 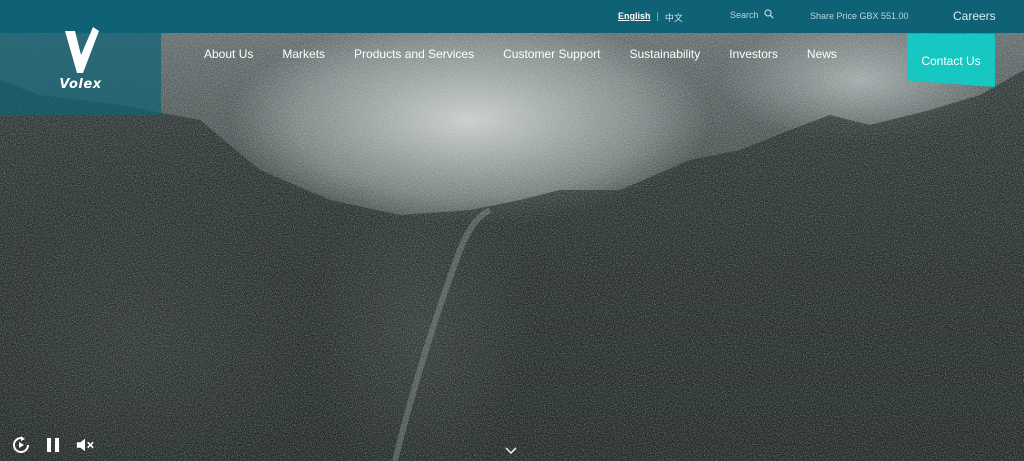 What do you see at coordinates (674, 17) in the screenshot?
I see `lang-chinese: 中文` at bounding box center [674, 17].